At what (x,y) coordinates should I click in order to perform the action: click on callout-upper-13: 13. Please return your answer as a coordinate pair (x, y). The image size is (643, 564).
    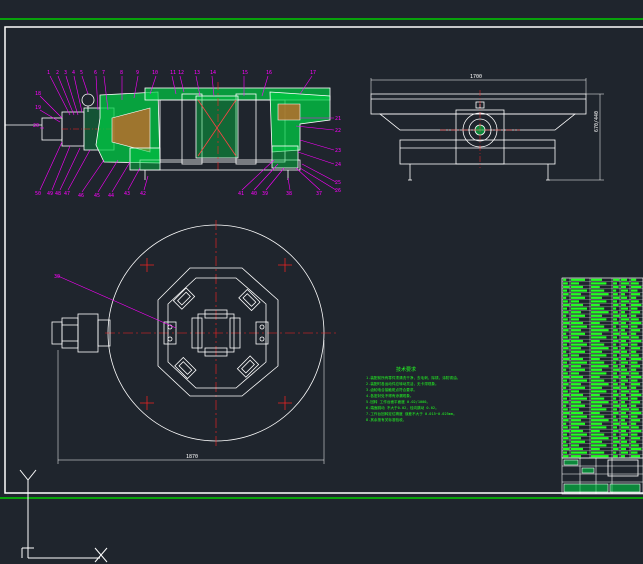
    Looking at the image, I should click on (197, 73).